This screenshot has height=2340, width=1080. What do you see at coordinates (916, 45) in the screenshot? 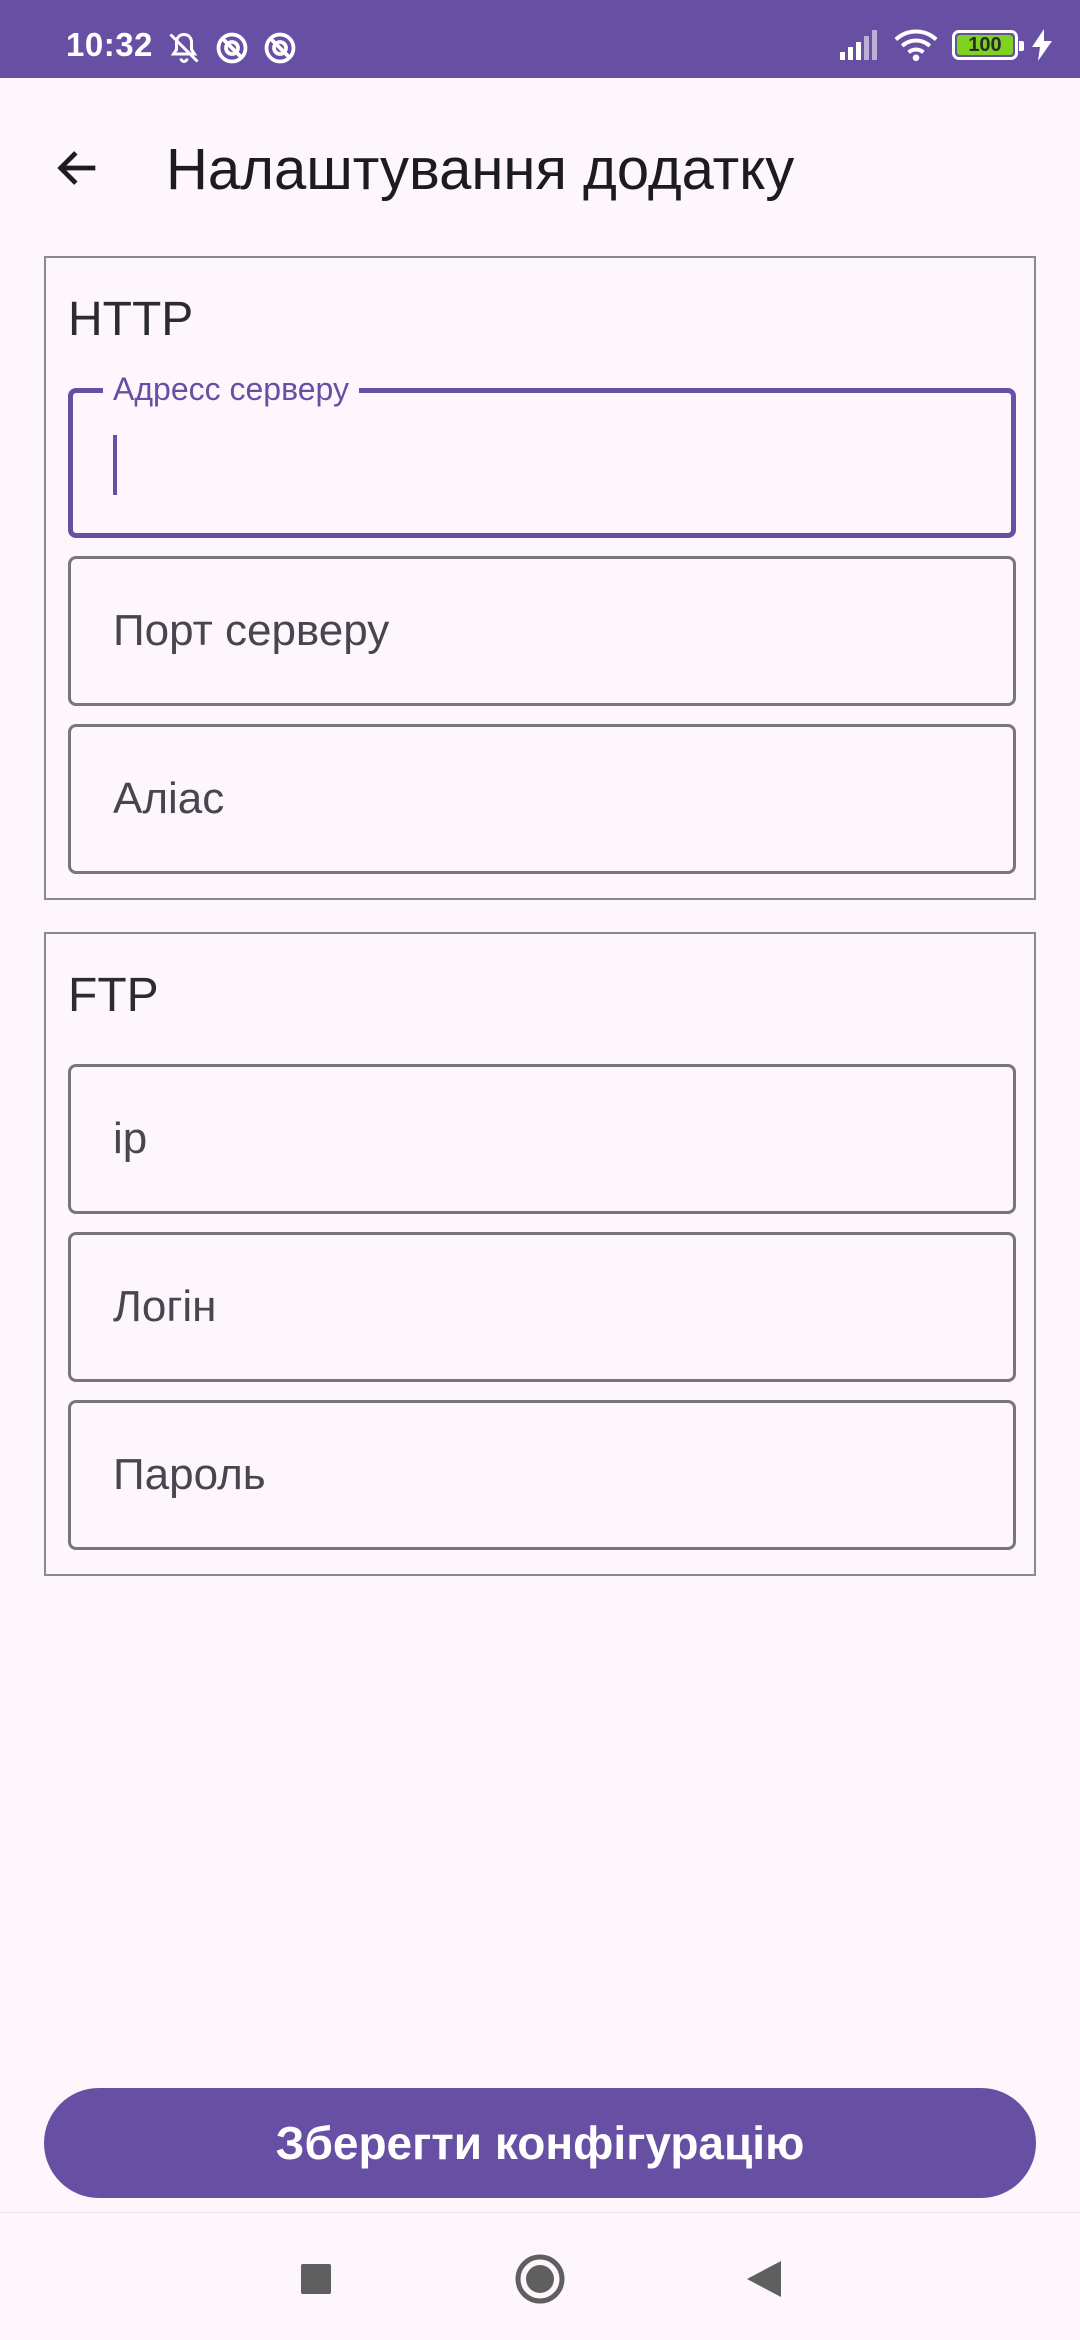
I see `wifi-icon` at bounding box center [916, 45].